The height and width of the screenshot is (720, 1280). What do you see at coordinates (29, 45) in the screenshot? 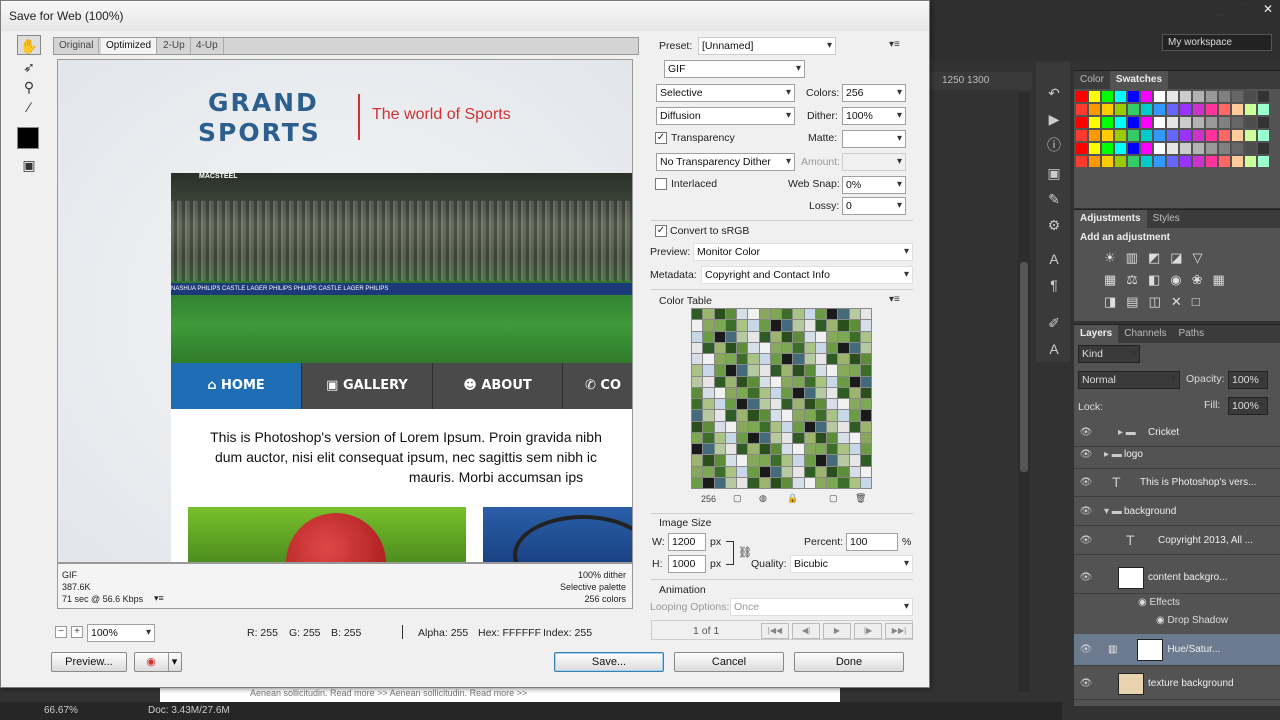
I see `hand-tool-icon: ✋` at bounding box center [29, 45].